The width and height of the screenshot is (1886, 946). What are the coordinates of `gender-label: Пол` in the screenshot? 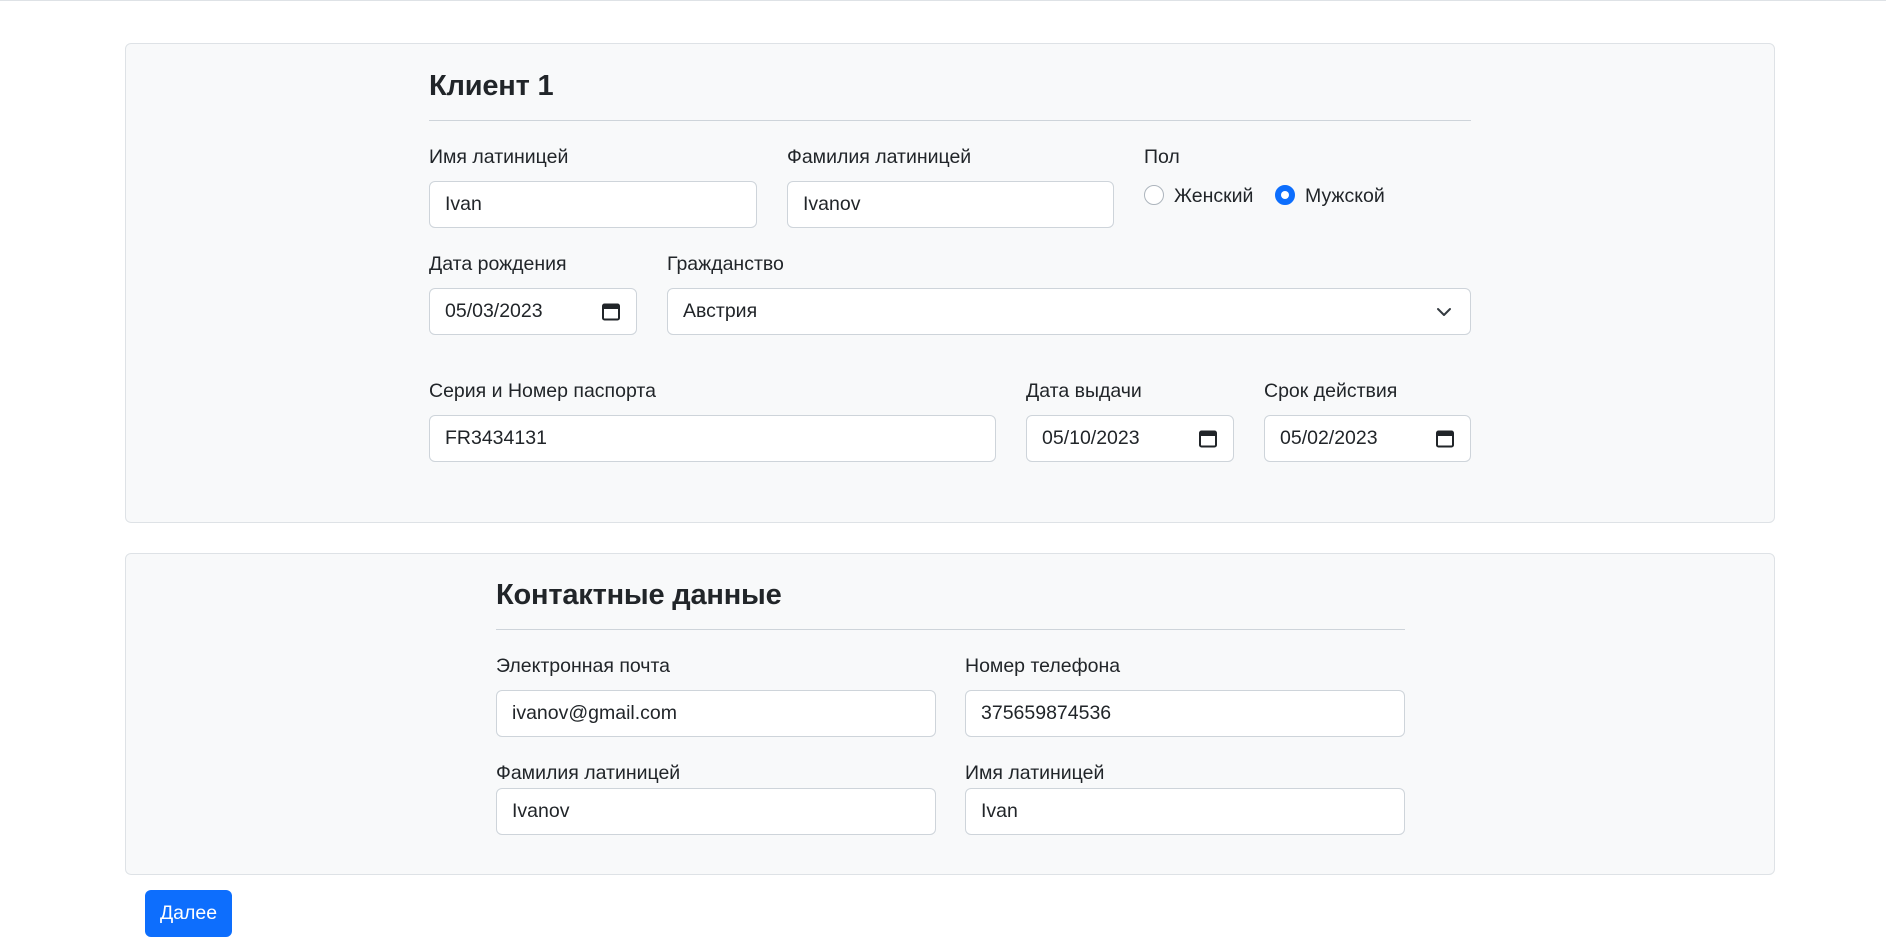 It's located at (1162, 157).